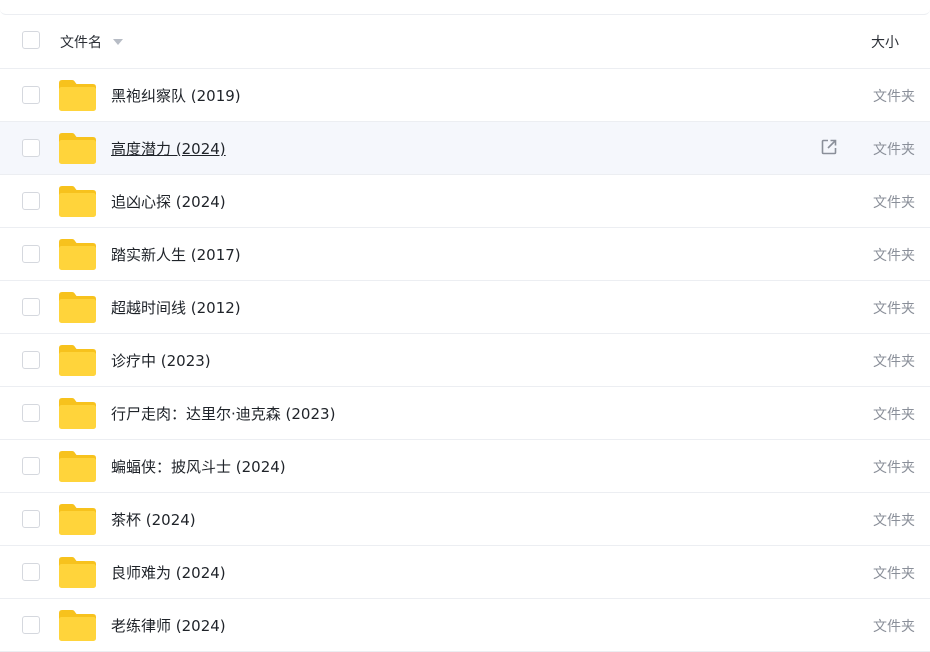  What do you see at coordinates (168, 625) in the screenshot?
I see `file-name: 老练律师 (2024)` at bounding box center [168, 625].